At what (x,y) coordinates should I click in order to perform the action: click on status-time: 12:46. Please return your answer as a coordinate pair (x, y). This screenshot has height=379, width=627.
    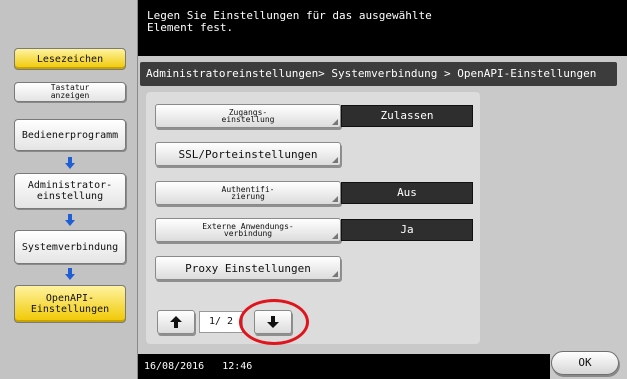
    Looking at the image, I should click on (237, 366).